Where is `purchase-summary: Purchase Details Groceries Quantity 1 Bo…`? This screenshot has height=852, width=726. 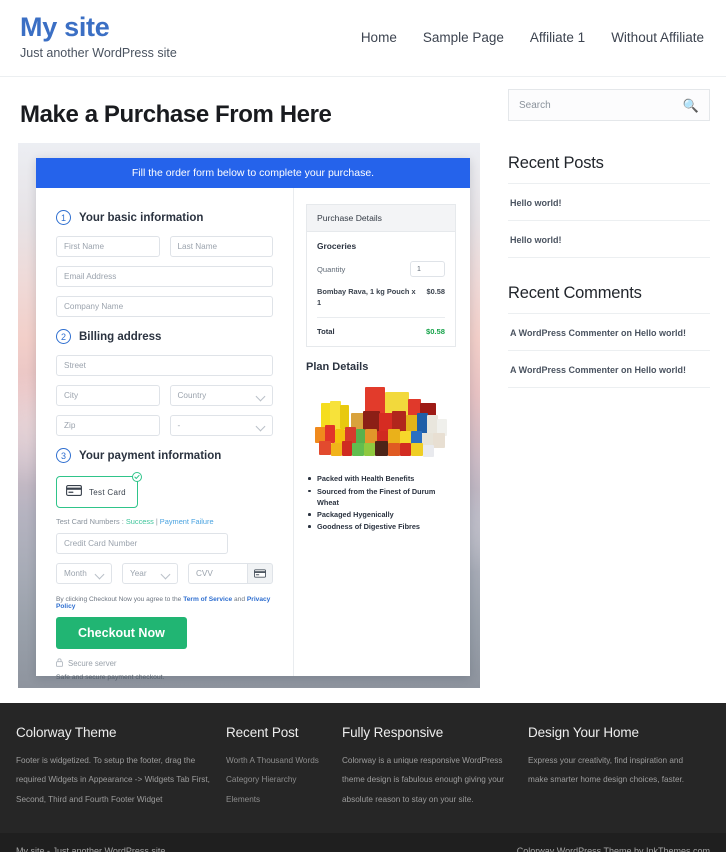 purchase-summary: Purchase Details Groceries Quantity 1 Bo… is located at coordinates (382, 432).